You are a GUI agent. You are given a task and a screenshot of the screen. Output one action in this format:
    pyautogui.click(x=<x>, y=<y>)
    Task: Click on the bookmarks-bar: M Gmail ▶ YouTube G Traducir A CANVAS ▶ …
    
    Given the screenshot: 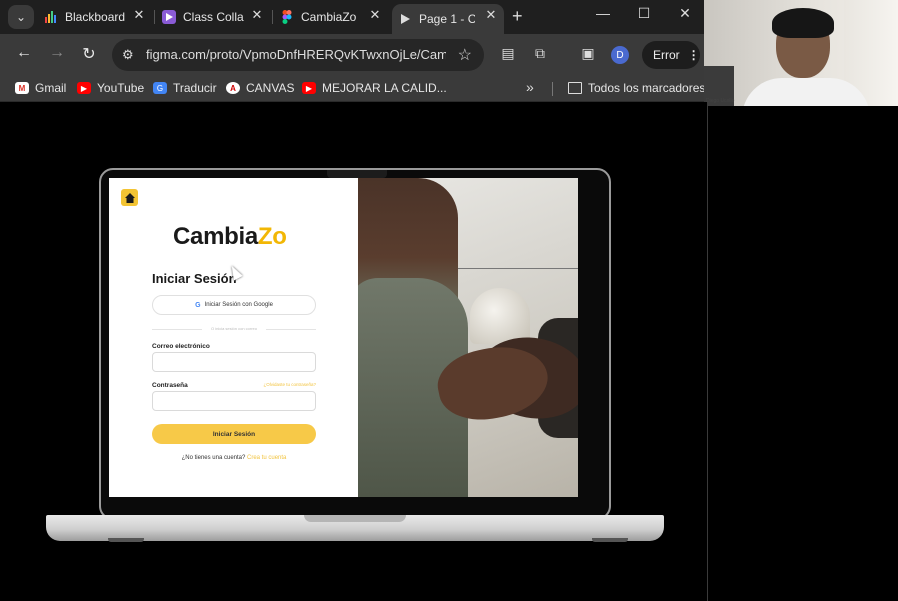 What is the action you would take?
    pyautogui.click(x=352, y=89)
    